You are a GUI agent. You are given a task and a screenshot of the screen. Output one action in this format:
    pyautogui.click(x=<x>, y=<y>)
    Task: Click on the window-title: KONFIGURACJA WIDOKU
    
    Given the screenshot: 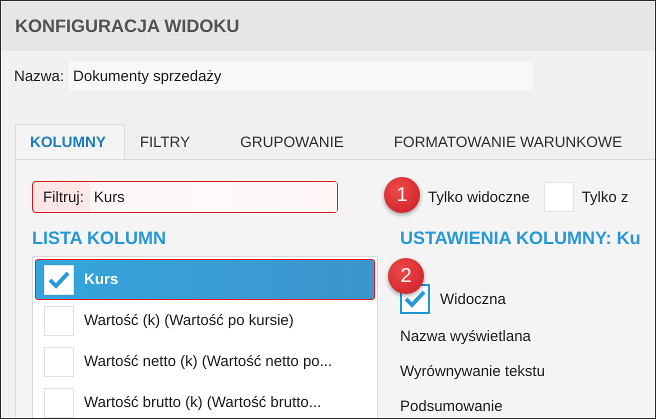 What is the action you would take?
    pyautogui.click(x=127, y=26)
    